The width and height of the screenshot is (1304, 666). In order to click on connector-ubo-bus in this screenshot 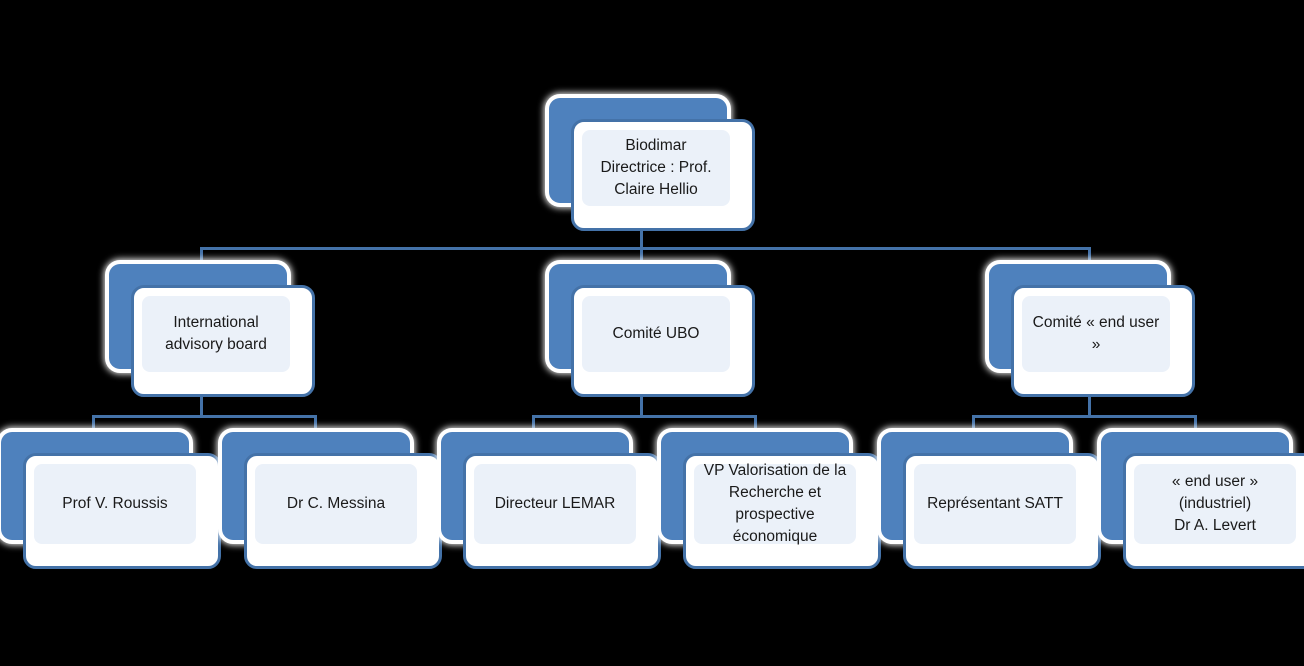, I will do `click(644, 416)`.